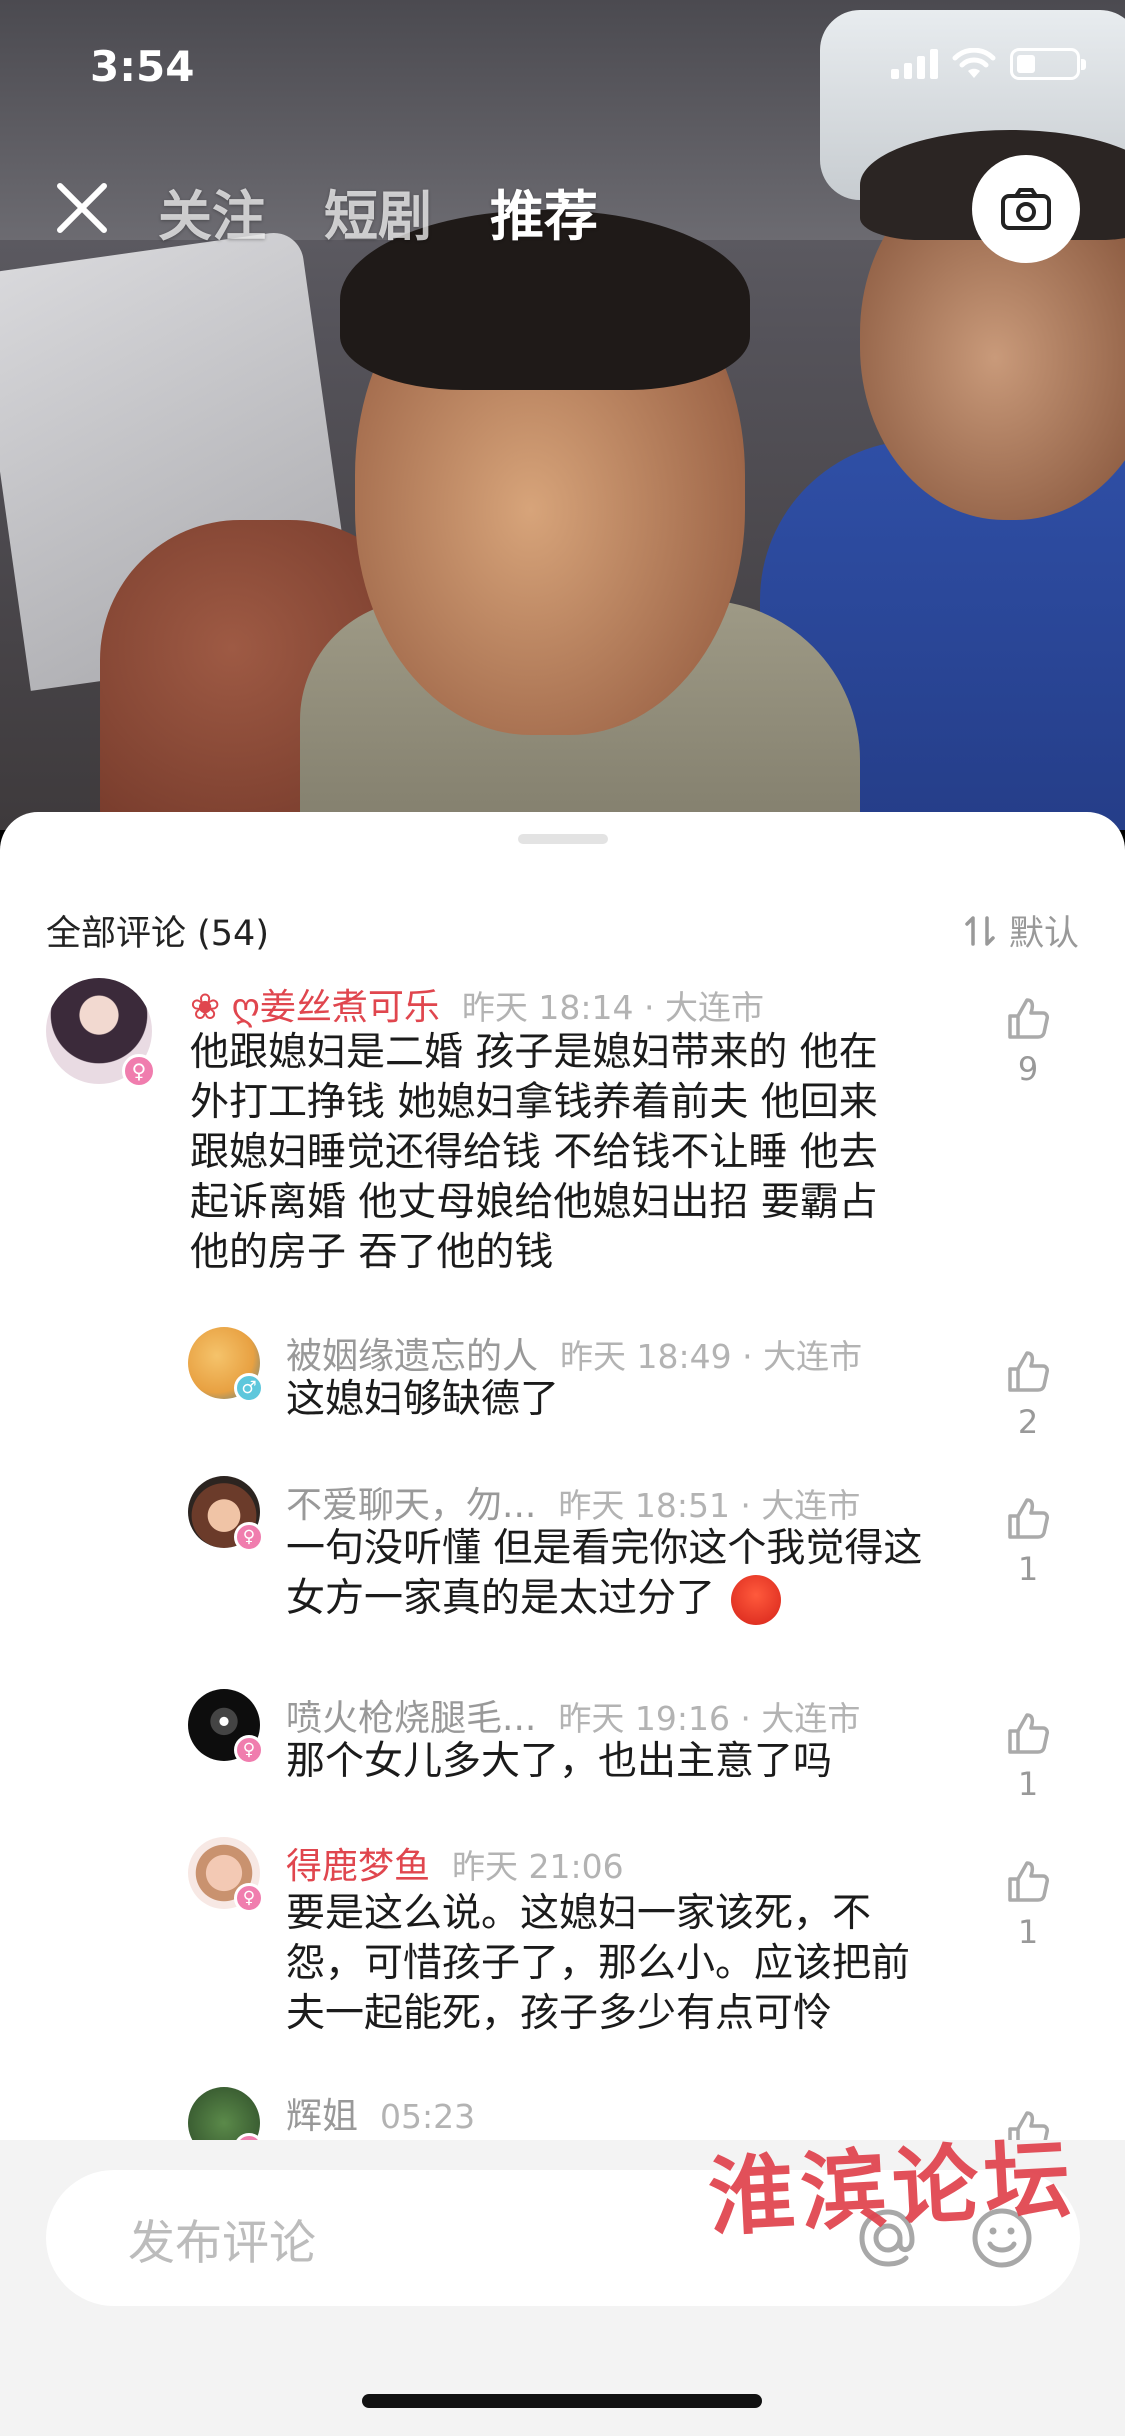 Image resolution: width=1125 pixels, height=2436 pixels. What do you see at coordinates (1043, 934) in the screenshot?
I see `sort-label: 默认` at bounding box center [1043, 934].